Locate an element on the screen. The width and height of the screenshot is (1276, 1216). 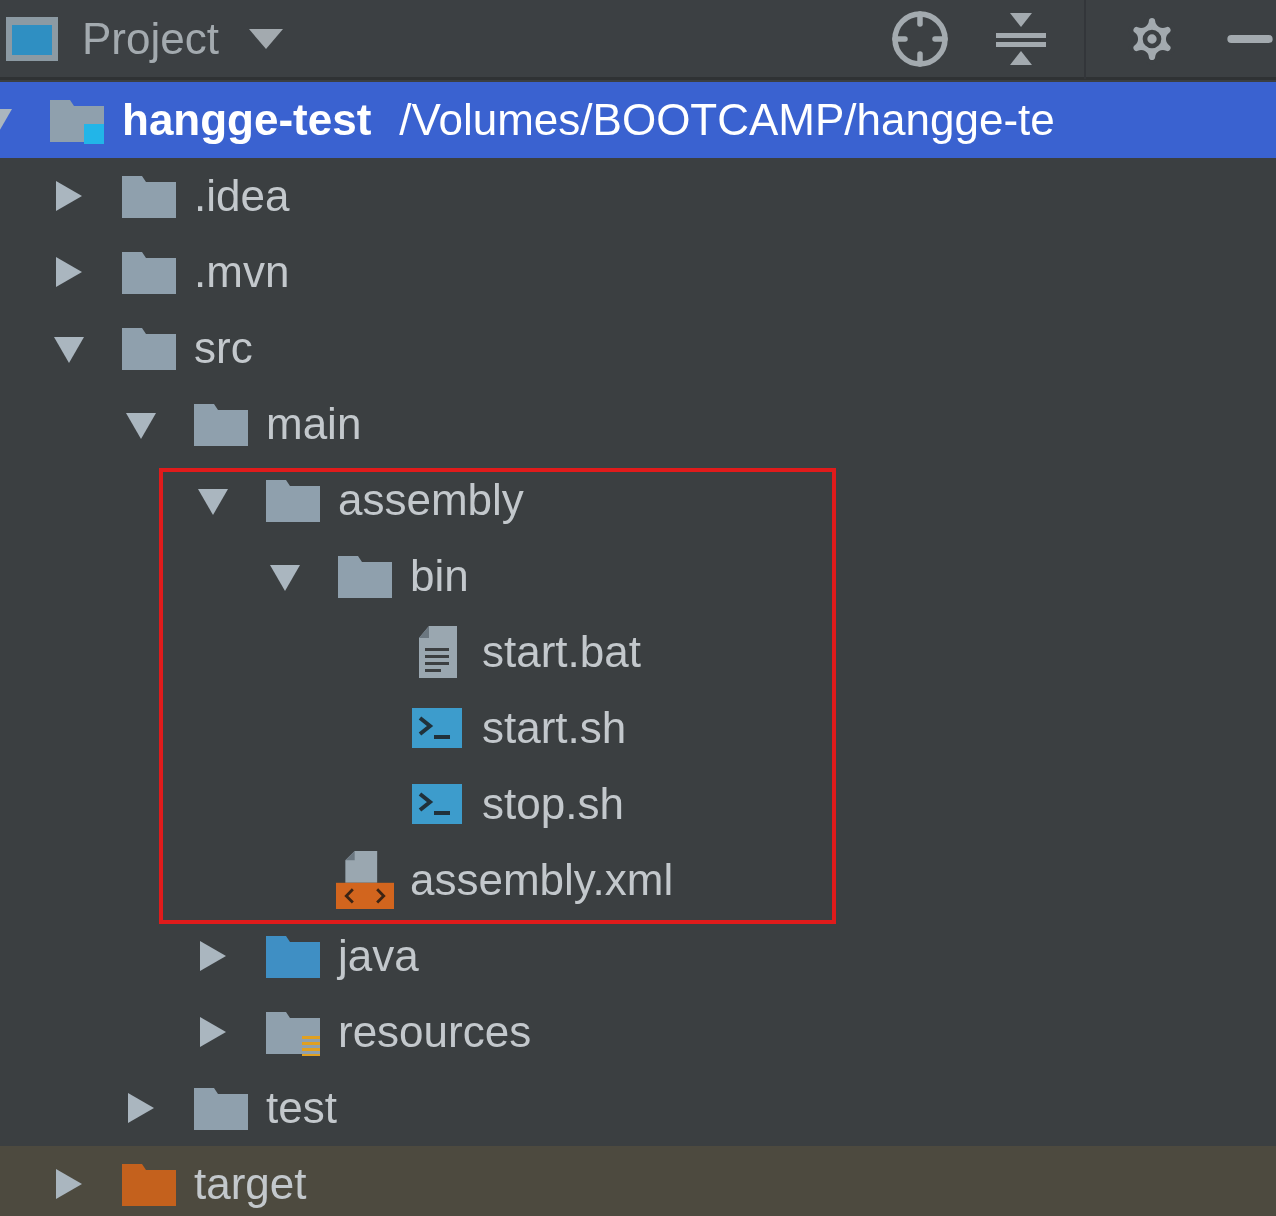
collapse-all-icon is located at coordinates (1021, 38).